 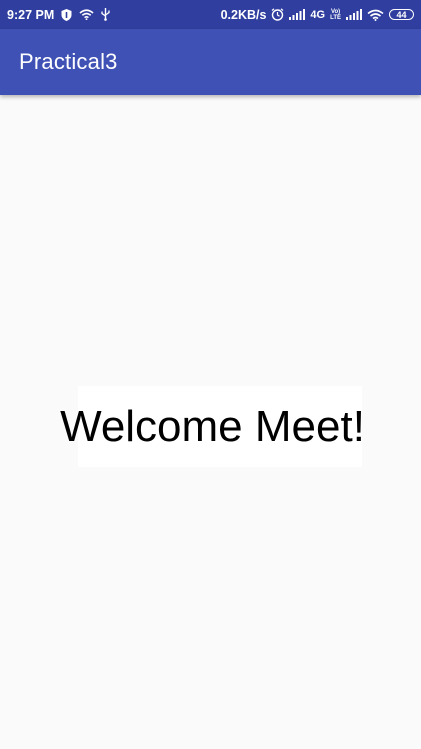 I want to click on battery-level: 44, so click(x=401, y=14).